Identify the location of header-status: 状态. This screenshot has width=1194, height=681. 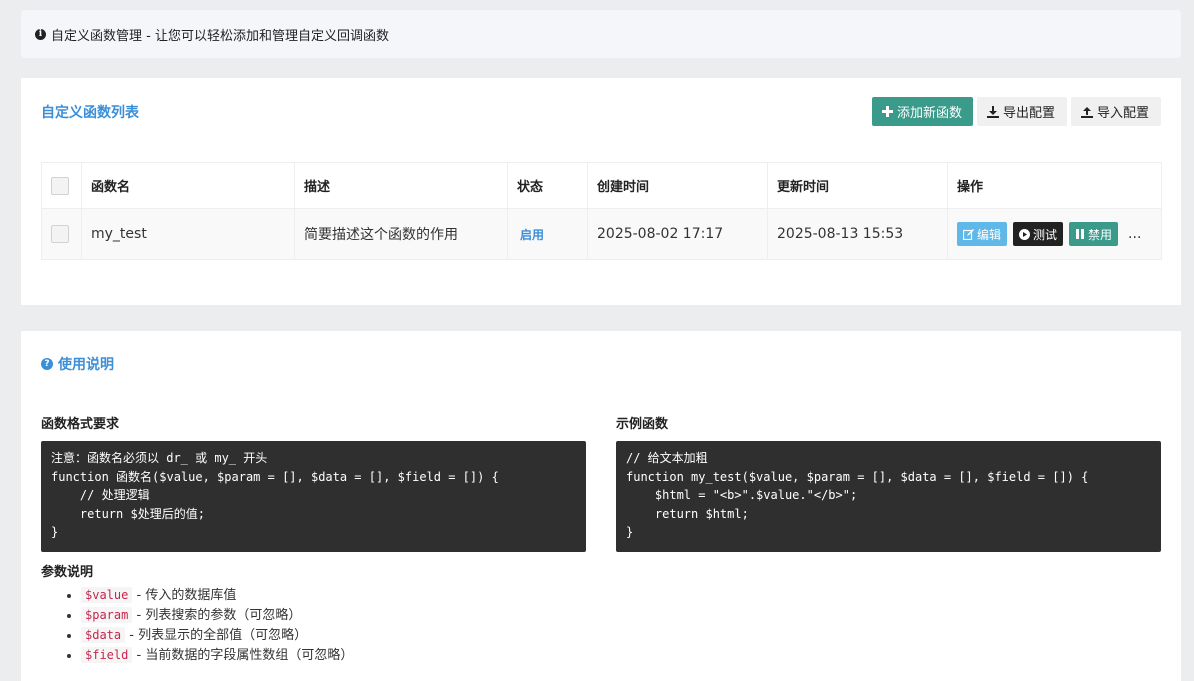
(547, 185).